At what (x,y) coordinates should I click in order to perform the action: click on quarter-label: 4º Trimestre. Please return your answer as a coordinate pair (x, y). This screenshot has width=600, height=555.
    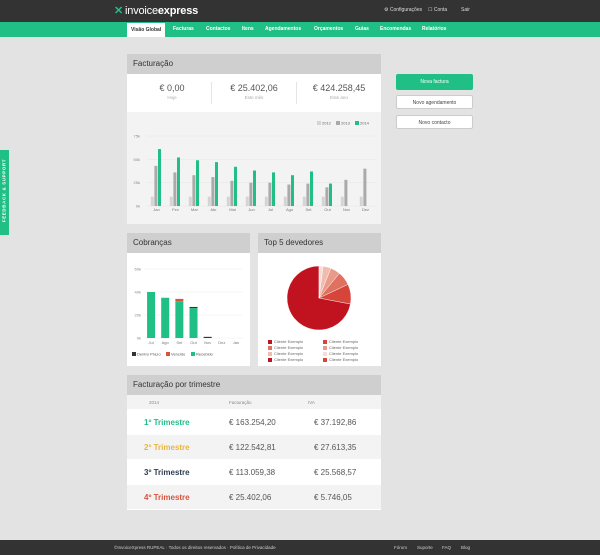
    Looking at the image, I should click on (167, 497).